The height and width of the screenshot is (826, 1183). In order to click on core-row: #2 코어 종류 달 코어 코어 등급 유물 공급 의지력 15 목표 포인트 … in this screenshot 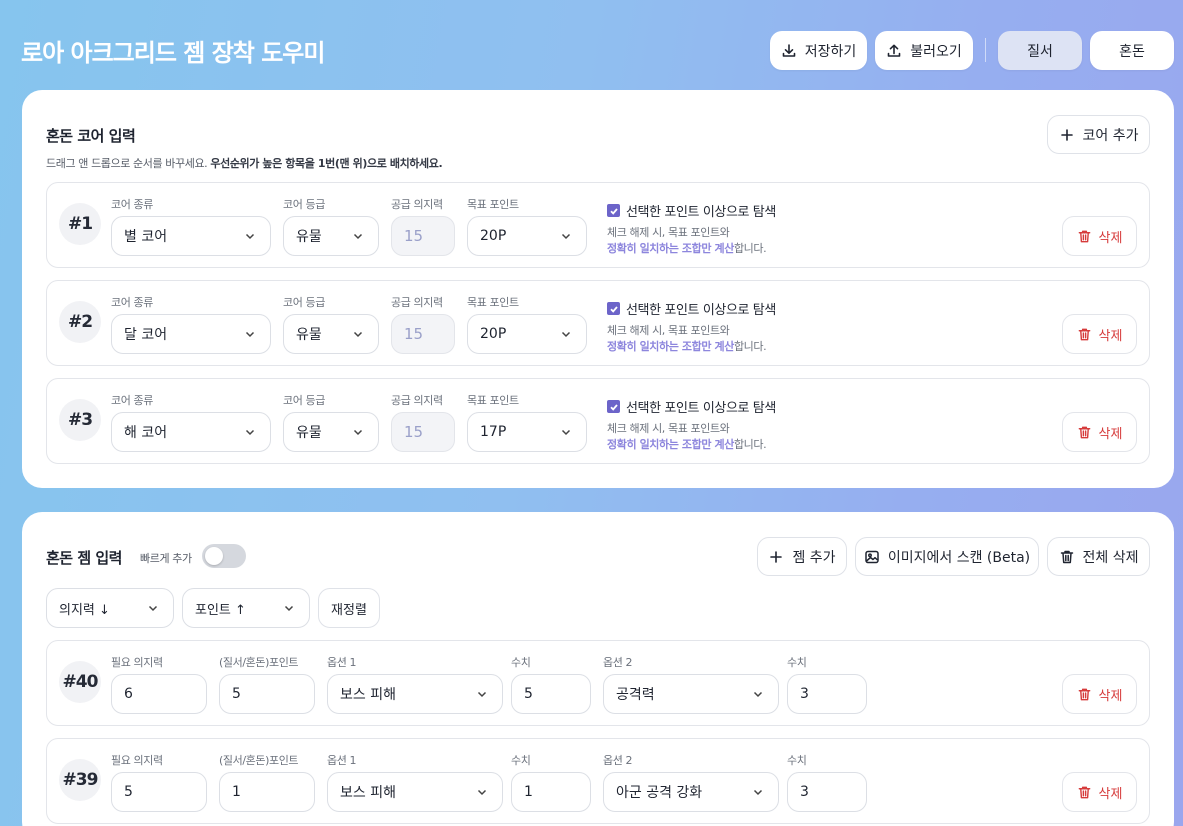, I will do `click(598, 323)`.